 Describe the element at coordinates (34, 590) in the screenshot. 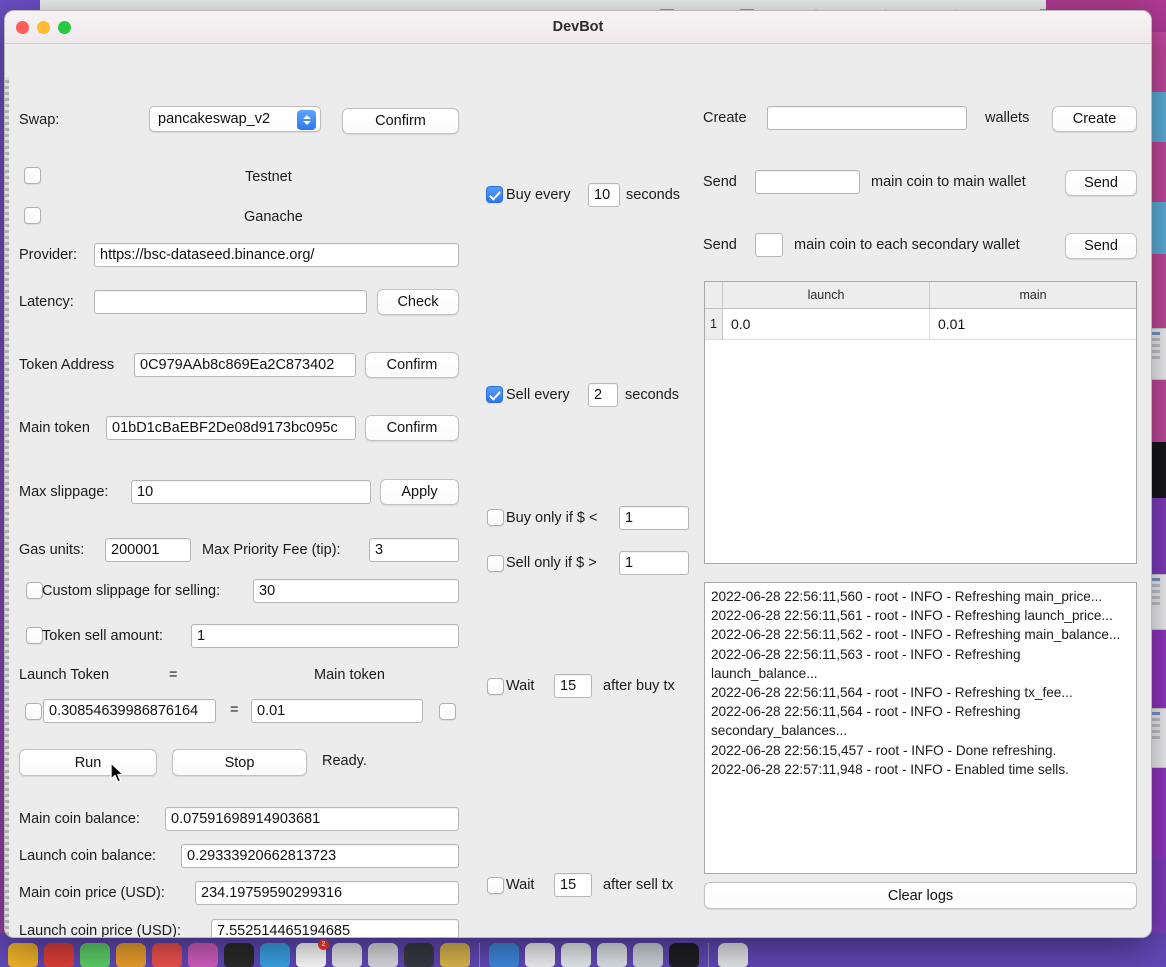

I see `custom-slippage-checkbox` at that location.